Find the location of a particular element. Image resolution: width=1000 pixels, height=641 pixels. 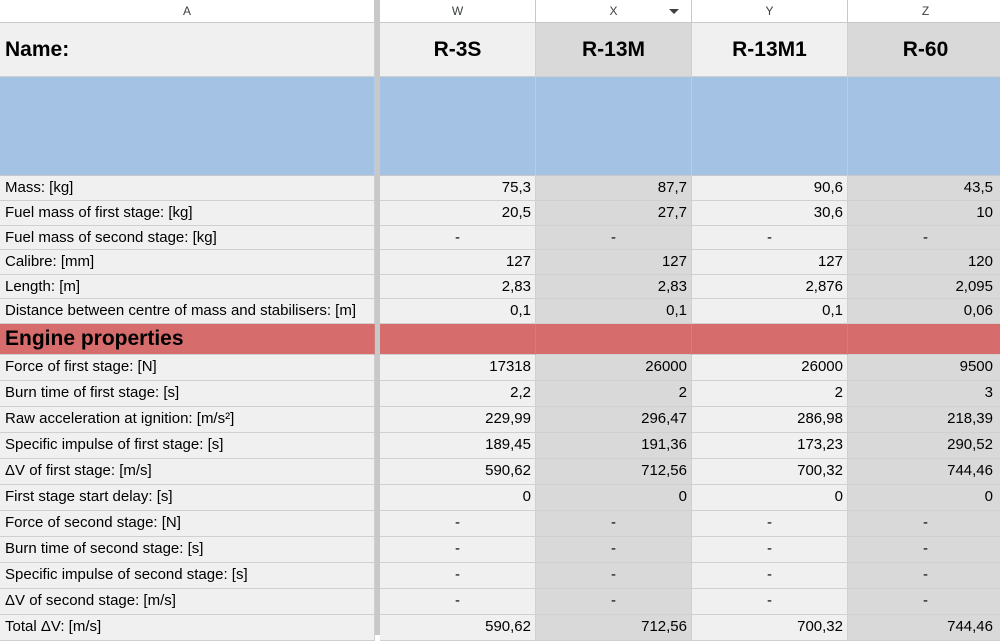

column-header-x: X is located at coordinates (614, 11).